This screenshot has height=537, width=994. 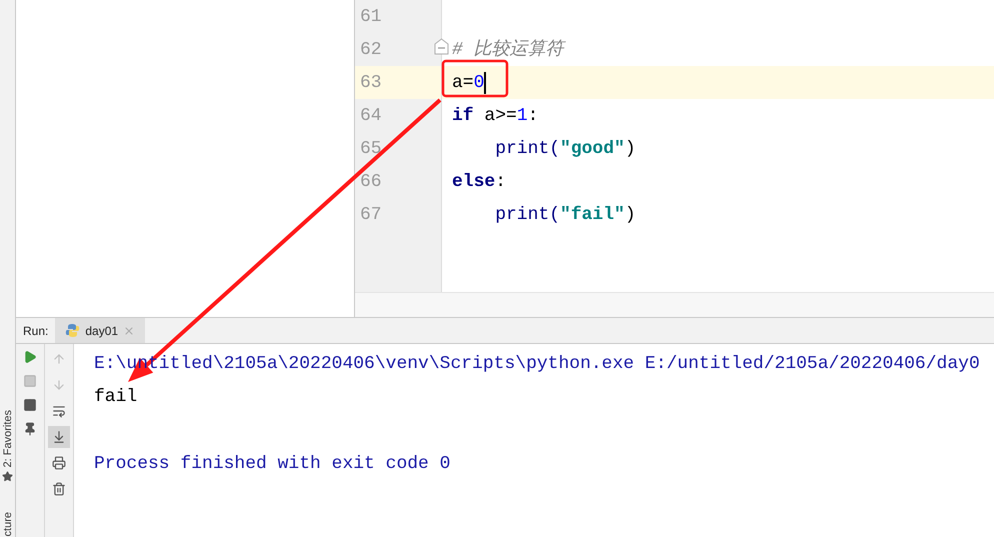 What do you see at coordinates (59, 463) in the screenshot?
I see `print-icon` at bounding box center [59, 463].